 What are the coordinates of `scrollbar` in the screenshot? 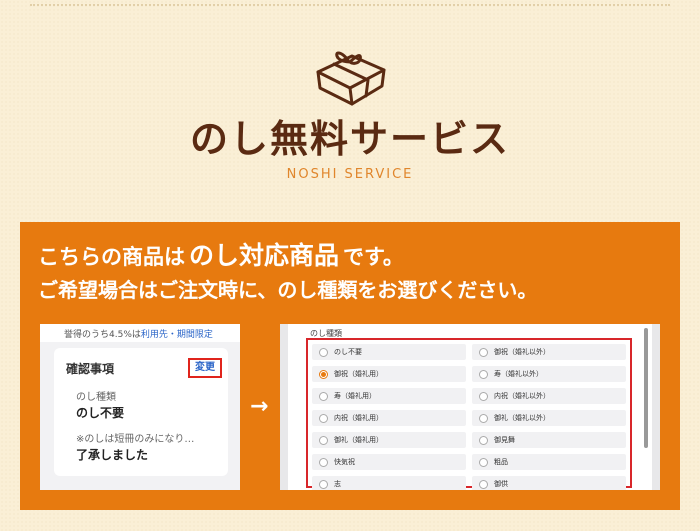 It's located at (646, 388).